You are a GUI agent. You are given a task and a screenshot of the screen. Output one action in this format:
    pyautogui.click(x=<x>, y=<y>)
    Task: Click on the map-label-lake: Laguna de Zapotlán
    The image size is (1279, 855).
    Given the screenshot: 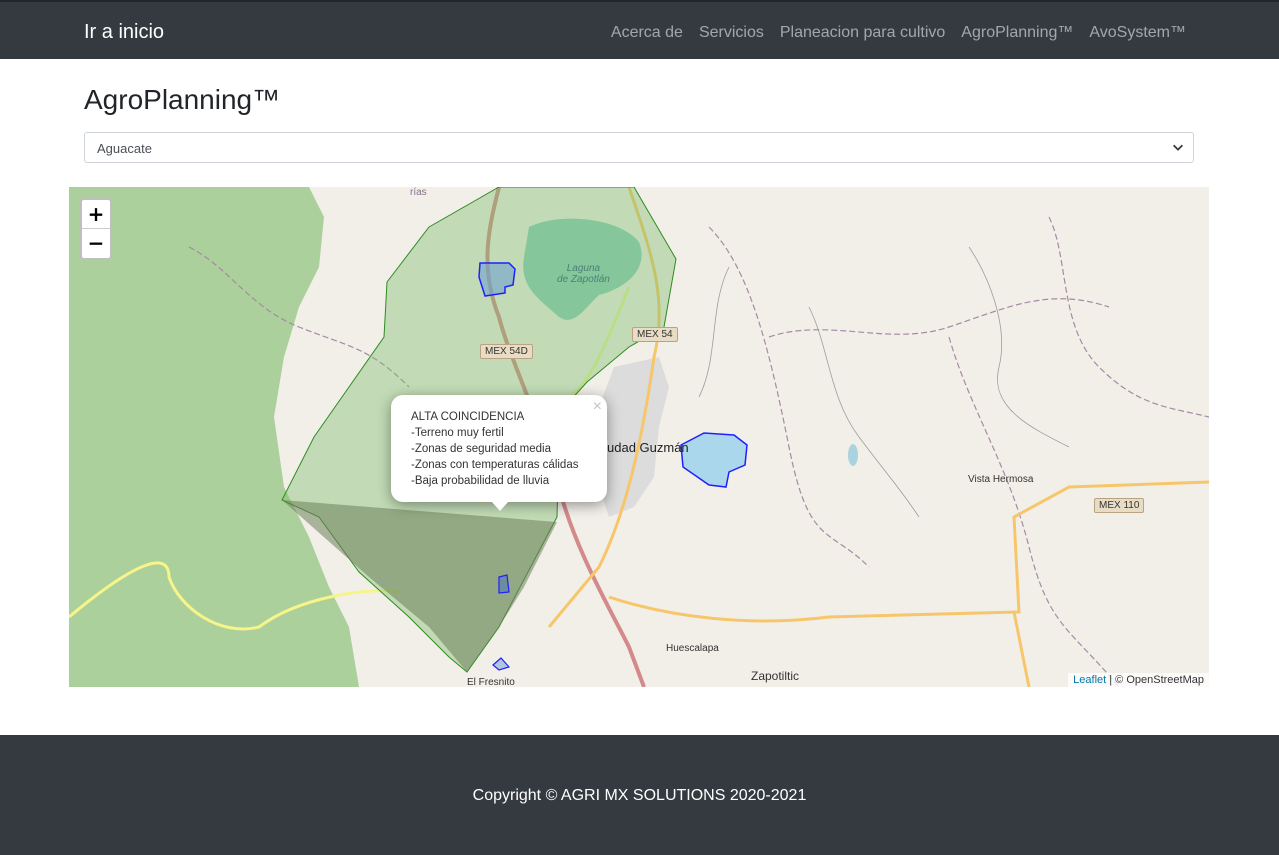 What is the action you would take?
    pyautogui.click(x=583, y=274)
    